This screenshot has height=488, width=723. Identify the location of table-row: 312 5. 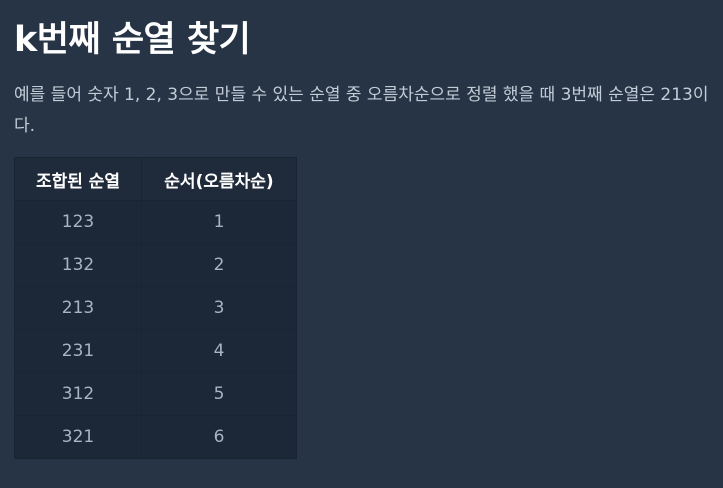
(155, 394).